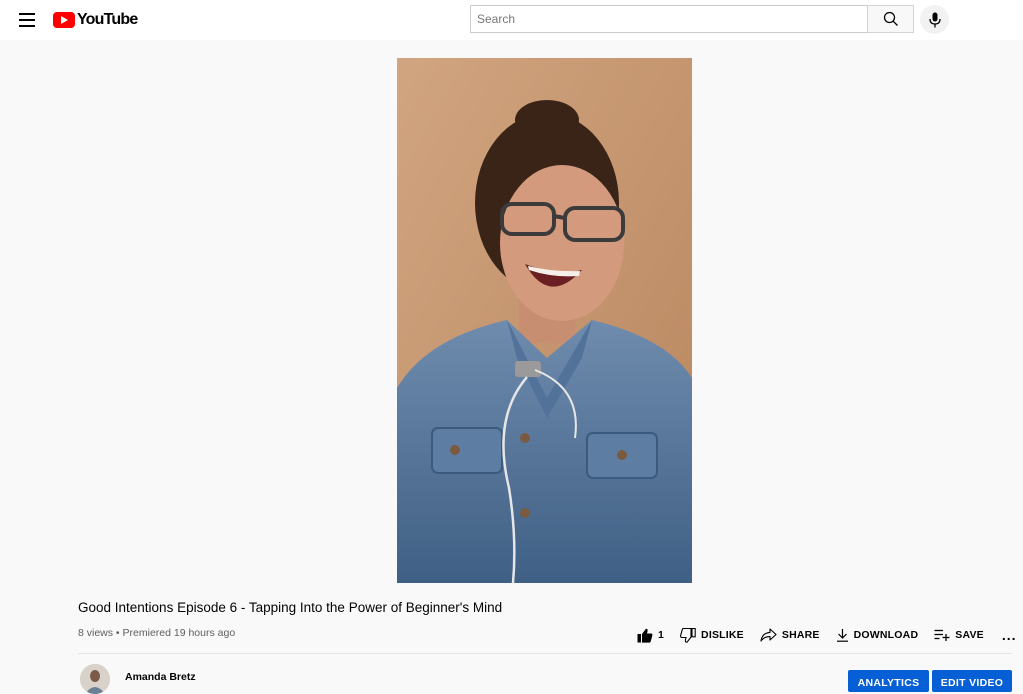  Describe the element at coordinates (645, 635) in the screenshot. I see `thumbs-up-icon` at that location.